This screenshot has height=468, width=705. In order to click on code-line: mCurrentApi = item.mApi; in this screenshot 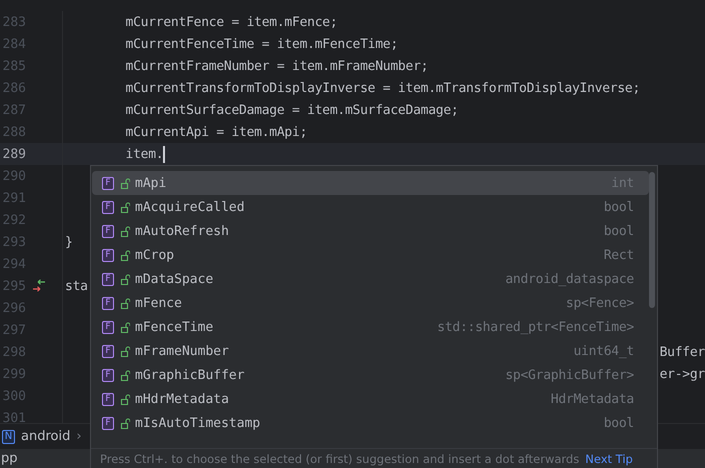, I will do `click(216, 132)`.